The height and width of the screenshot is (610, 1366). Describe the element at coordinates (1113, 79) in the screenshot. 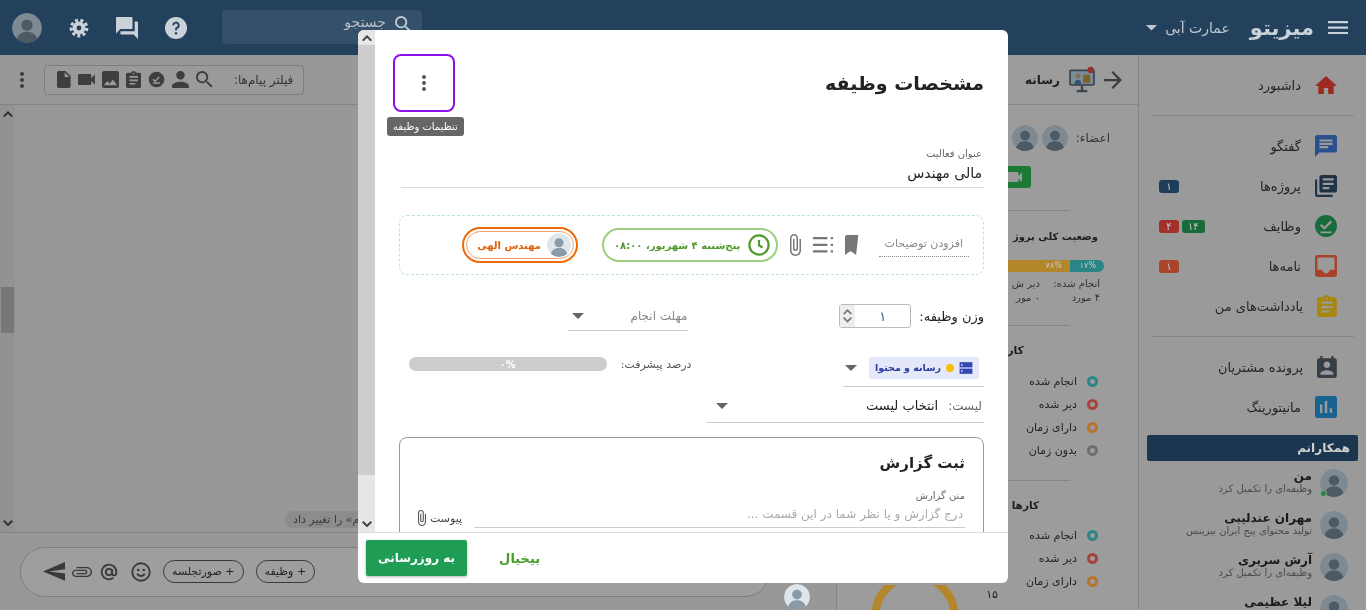

I see `back-arrow-icon` at that location.